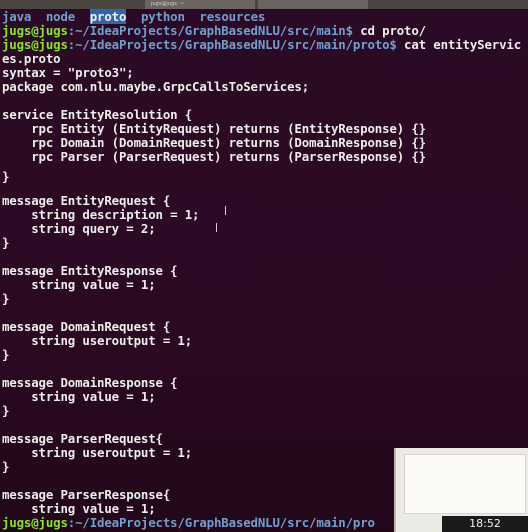  What do you see at coordinates (162, 16) in the screenshot?
I see `dir-python: python` at bounding box center [162, 16].